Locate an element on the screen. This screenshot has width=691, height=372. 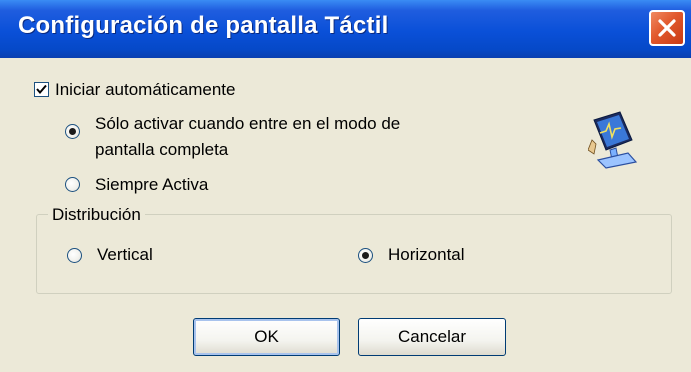
fullscreen-only-radio is located at coordinates (72, 131).